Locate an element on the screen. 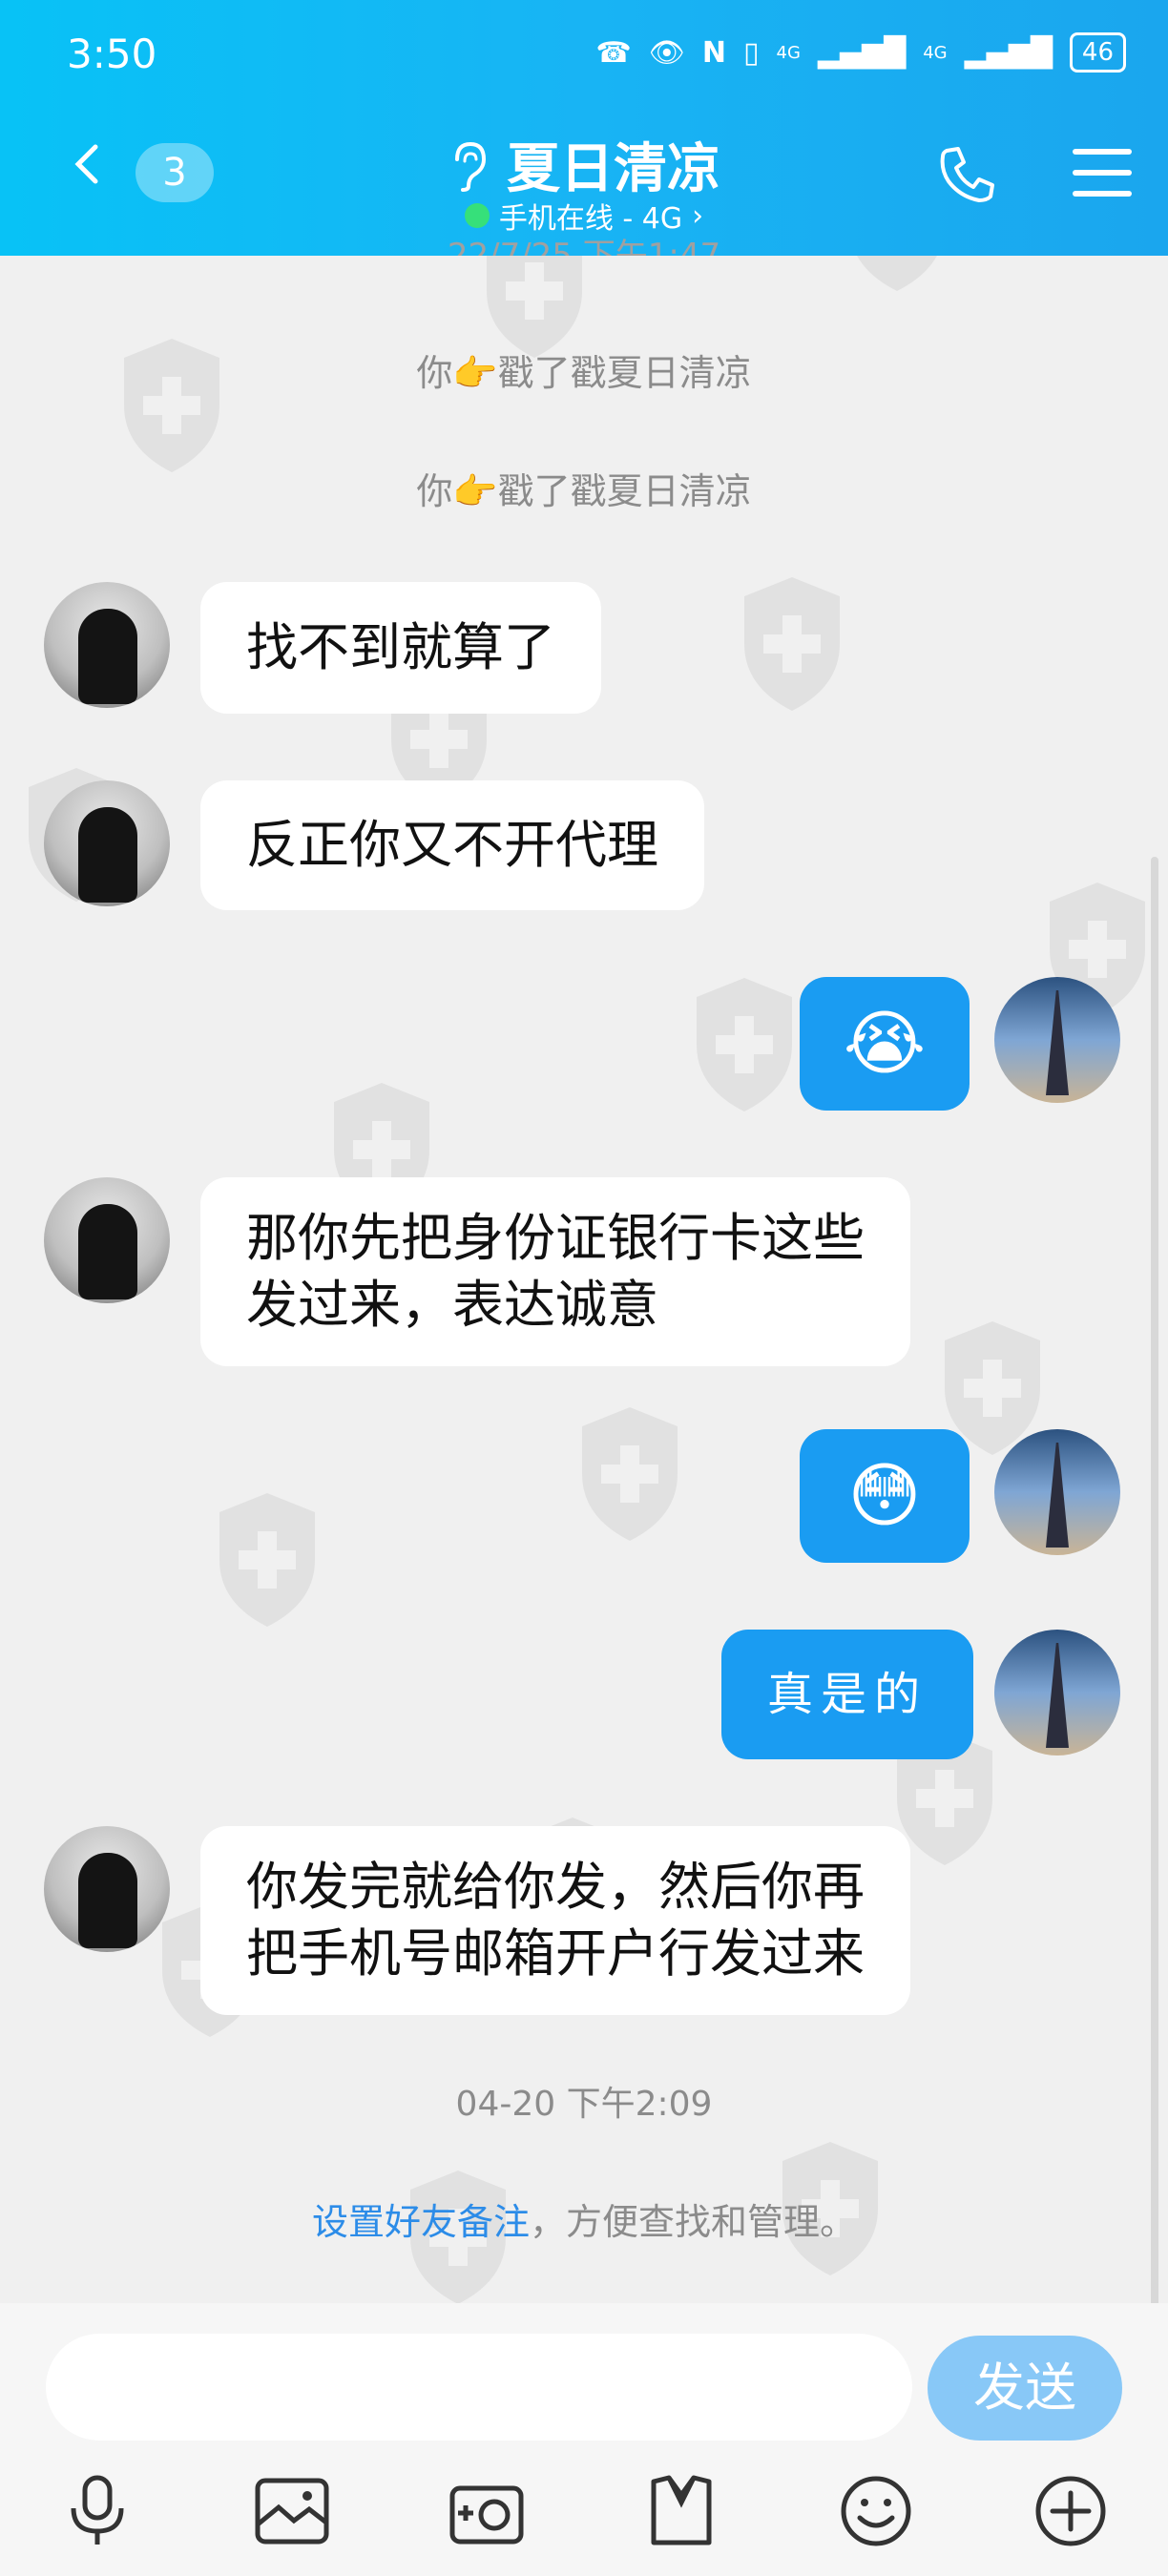 The image size is (1168, 2576). message-input is located at coordinates (479, 2387).